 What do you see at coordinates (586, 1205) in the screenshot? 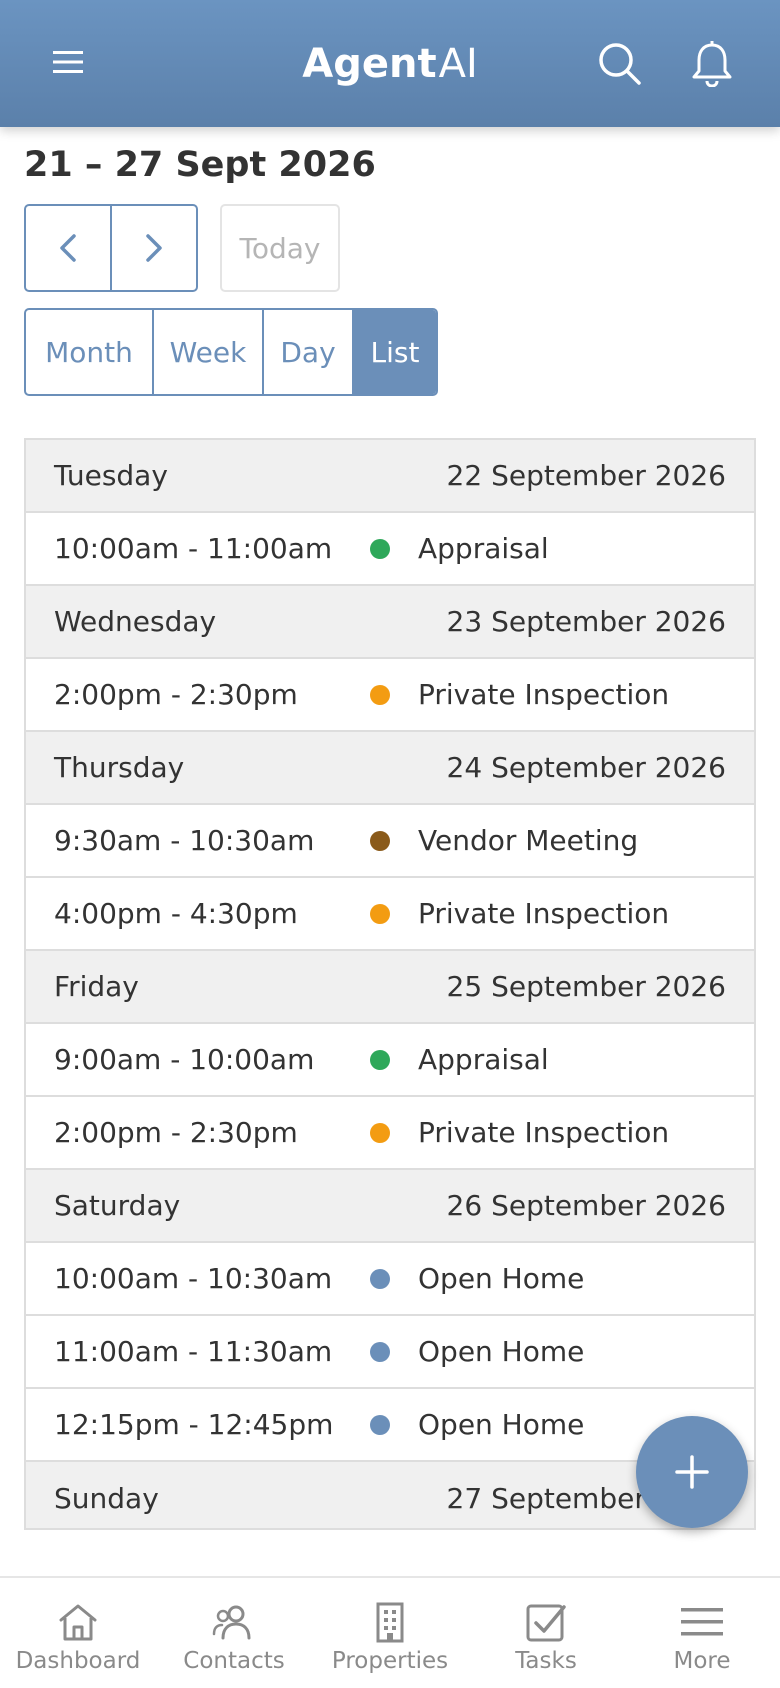
I see `day-date: 26 September 2026` at bounding box center [586, 1205].